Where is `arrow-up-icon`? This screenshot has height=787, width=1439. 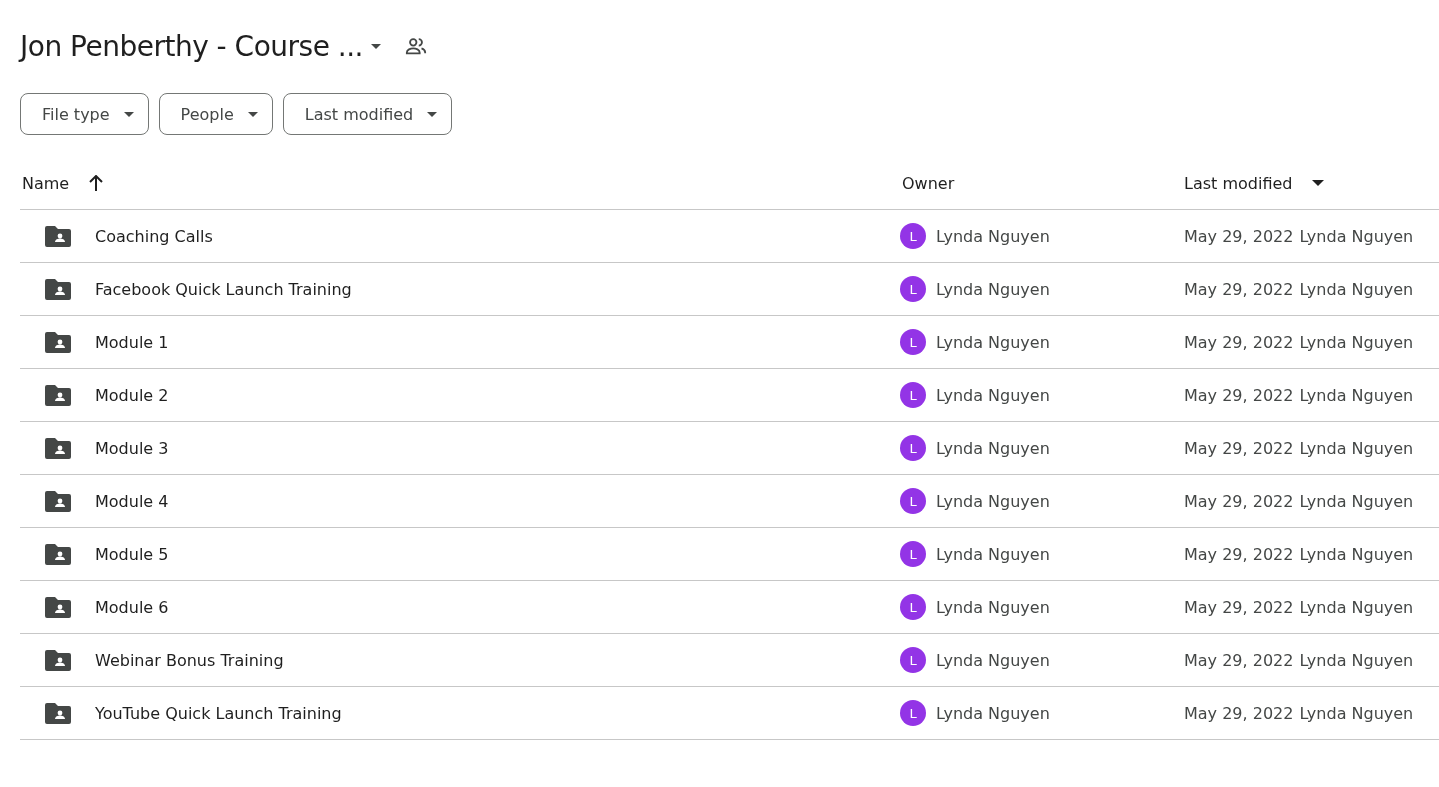 arrow-up-icon is located at coordinates (96, 183).